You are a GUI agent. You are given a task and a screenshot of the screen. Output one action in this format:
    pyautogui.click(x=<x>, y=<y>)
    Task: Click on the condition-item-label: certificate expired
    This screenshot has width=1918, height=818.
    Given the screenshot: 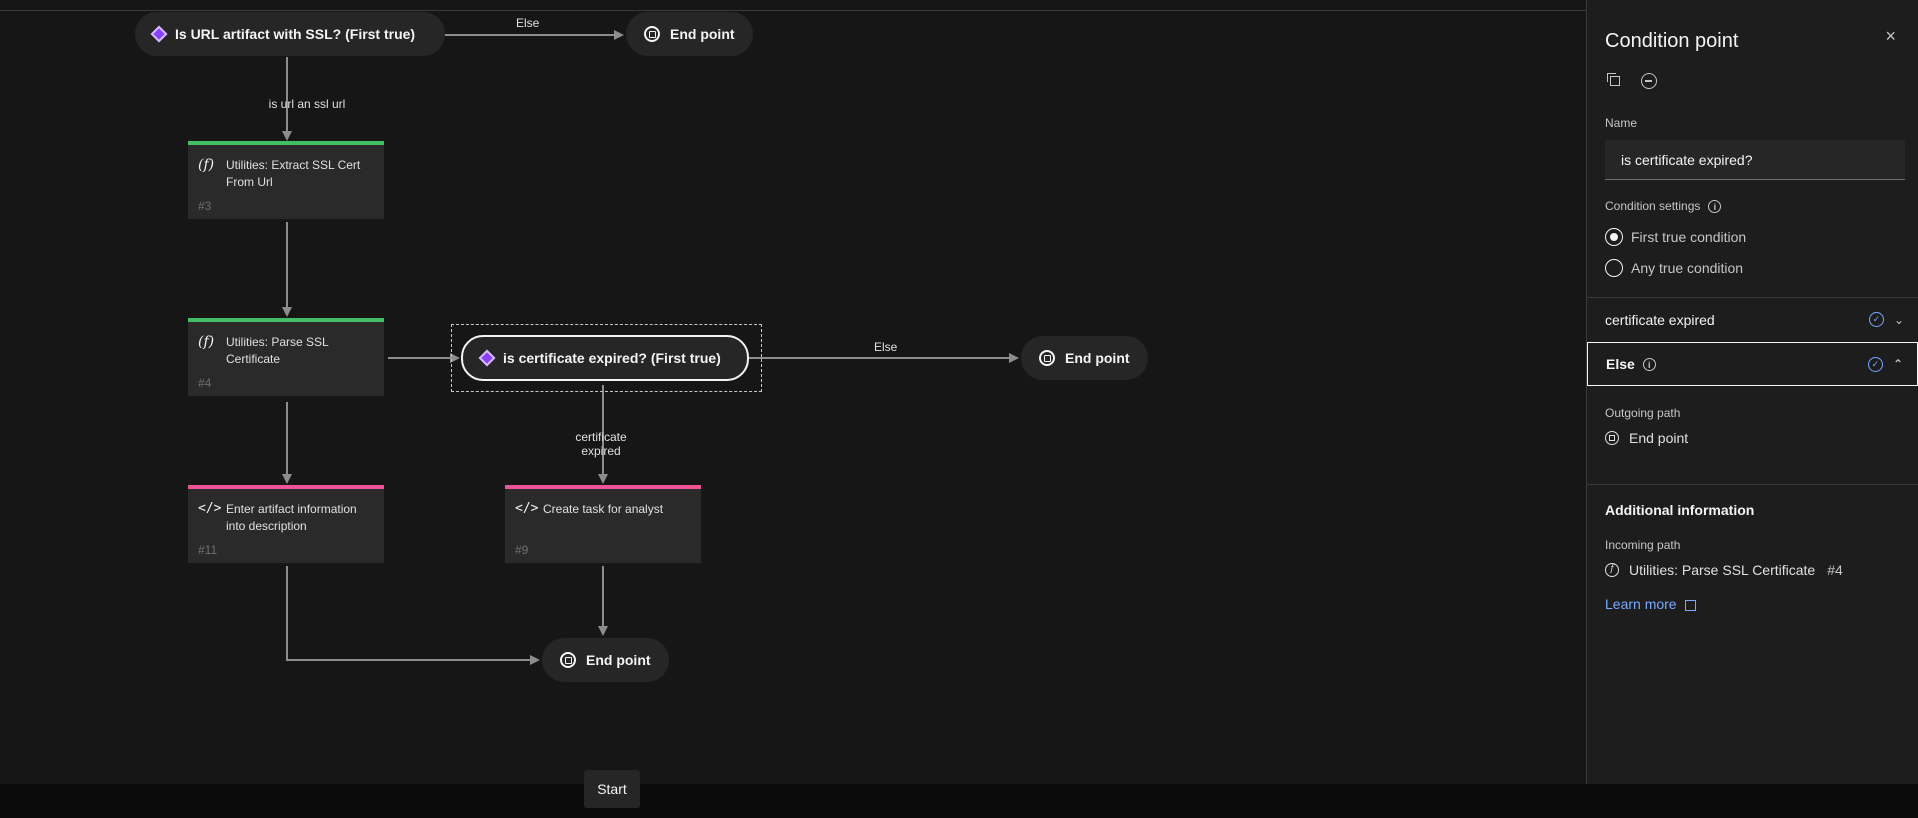 What is the action you would take?
    pyautogui.click(x=1660, y=319)
    